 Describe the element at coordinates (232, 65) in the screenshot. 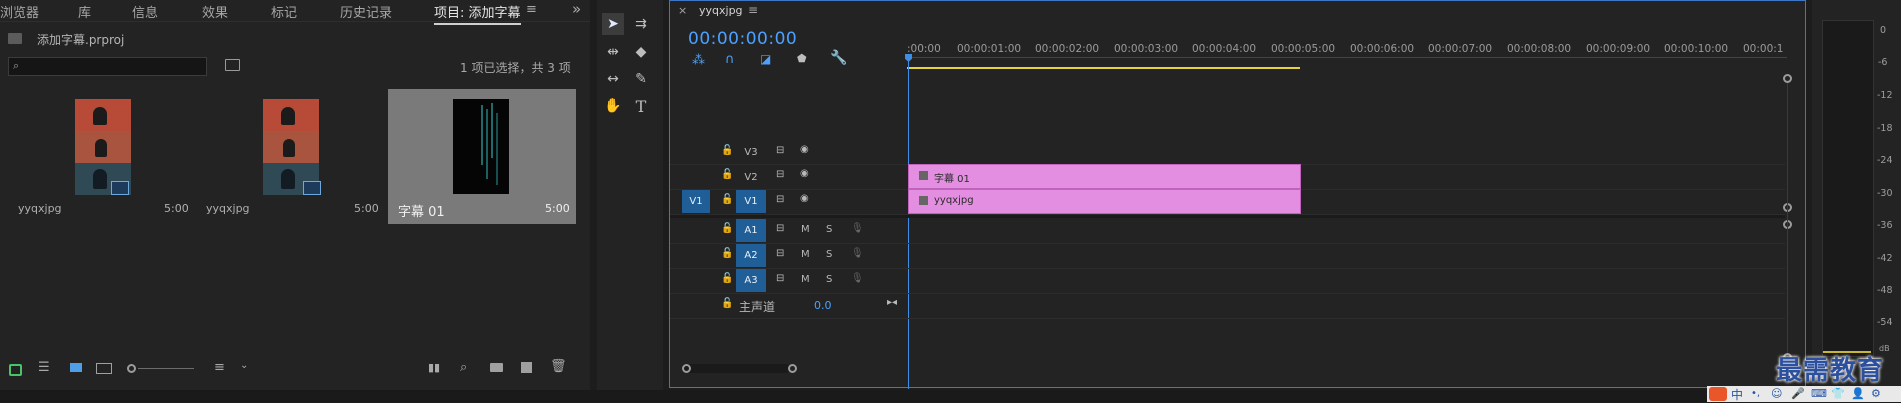

I see `new-search-bin-icon` at that location.